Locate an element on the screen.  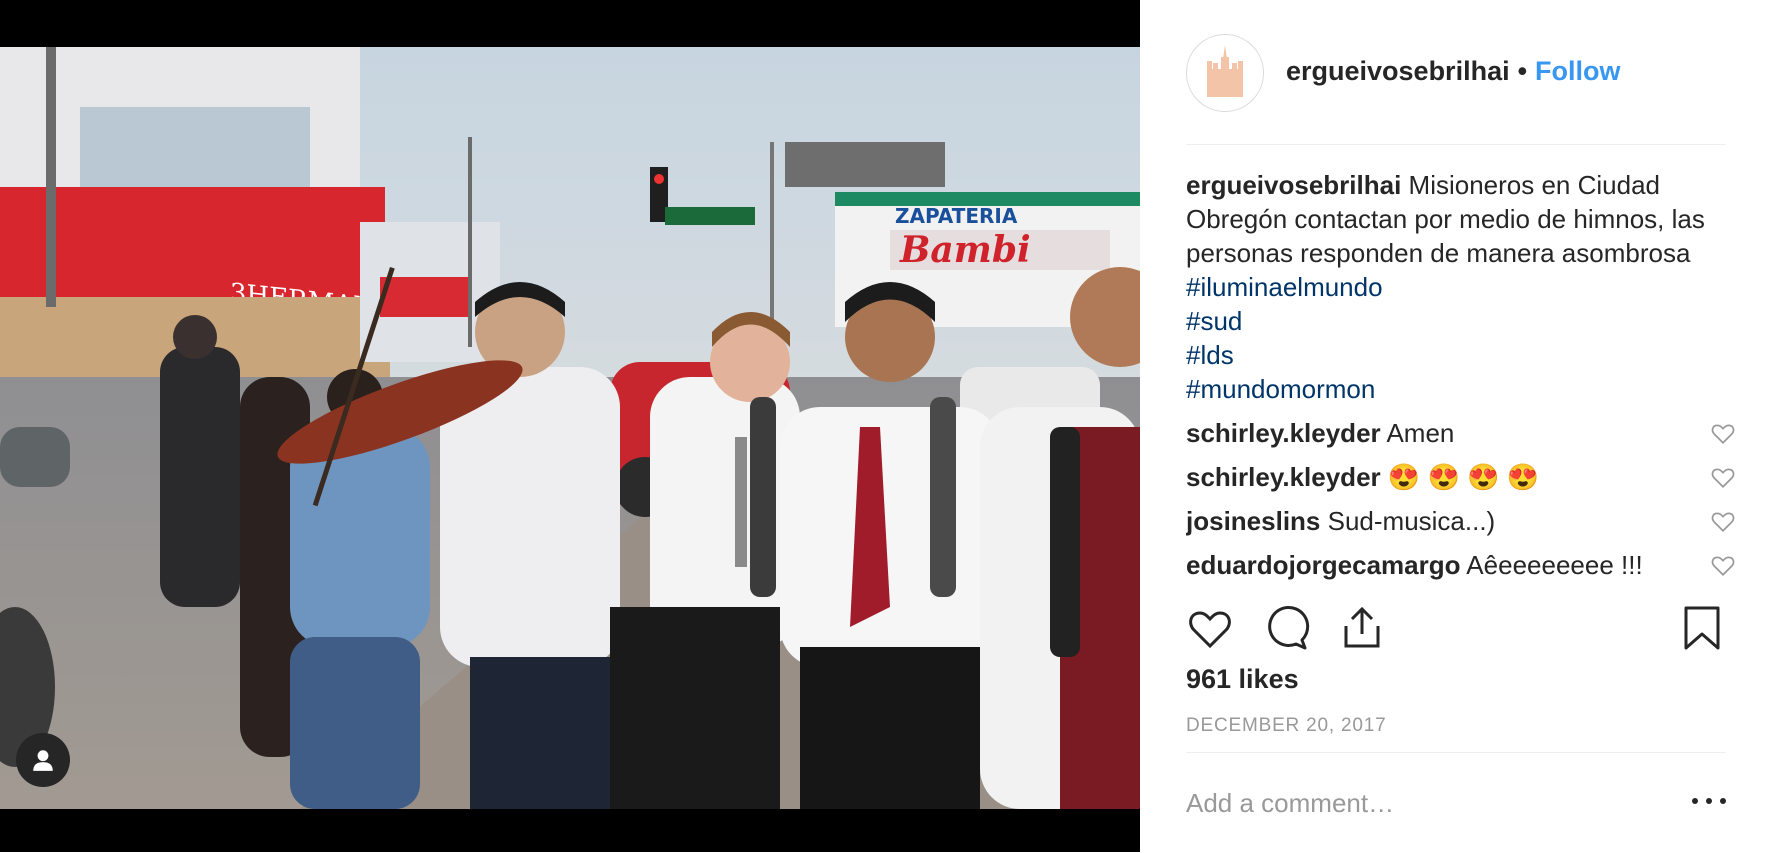
comment-text: Sud-musica...) is located at coordinates (1408, 521).